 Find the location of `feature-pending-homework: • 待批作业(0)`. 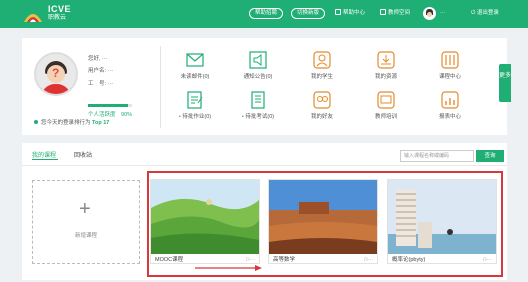

feature-pending-homework: • 待批作业(0) is located at coordinates (195, 105).